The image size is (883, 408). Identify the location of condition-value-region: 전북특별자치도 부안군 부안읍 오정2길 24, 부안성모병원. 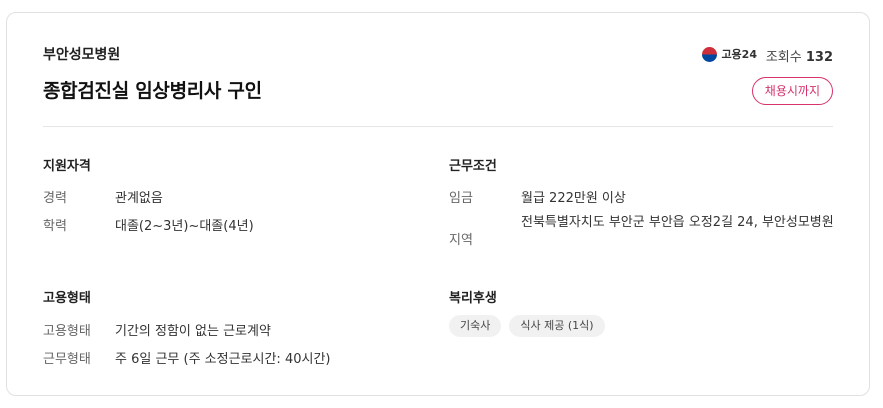
(677, 222).